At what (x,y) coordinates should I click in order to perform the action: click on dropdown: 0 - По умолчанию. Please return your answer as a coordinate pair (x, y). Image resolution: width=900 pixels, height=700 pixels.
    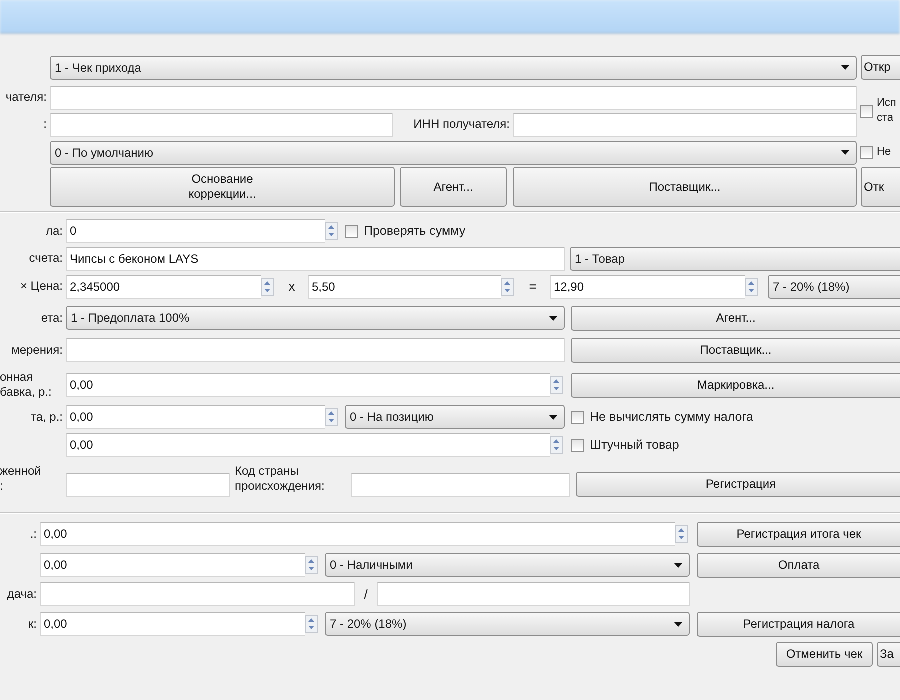
    Looking at the image, I should click on (453, 152).